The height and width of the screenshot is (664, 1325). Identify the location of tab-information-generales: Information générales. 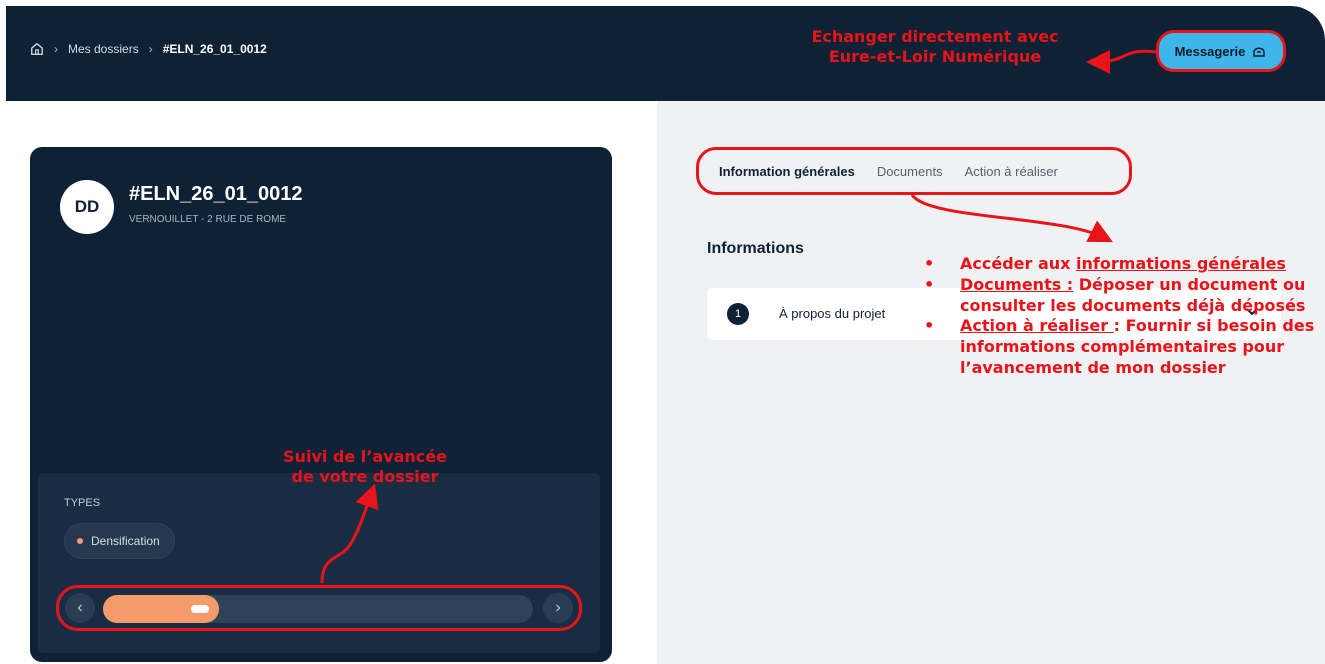
(787, 171).